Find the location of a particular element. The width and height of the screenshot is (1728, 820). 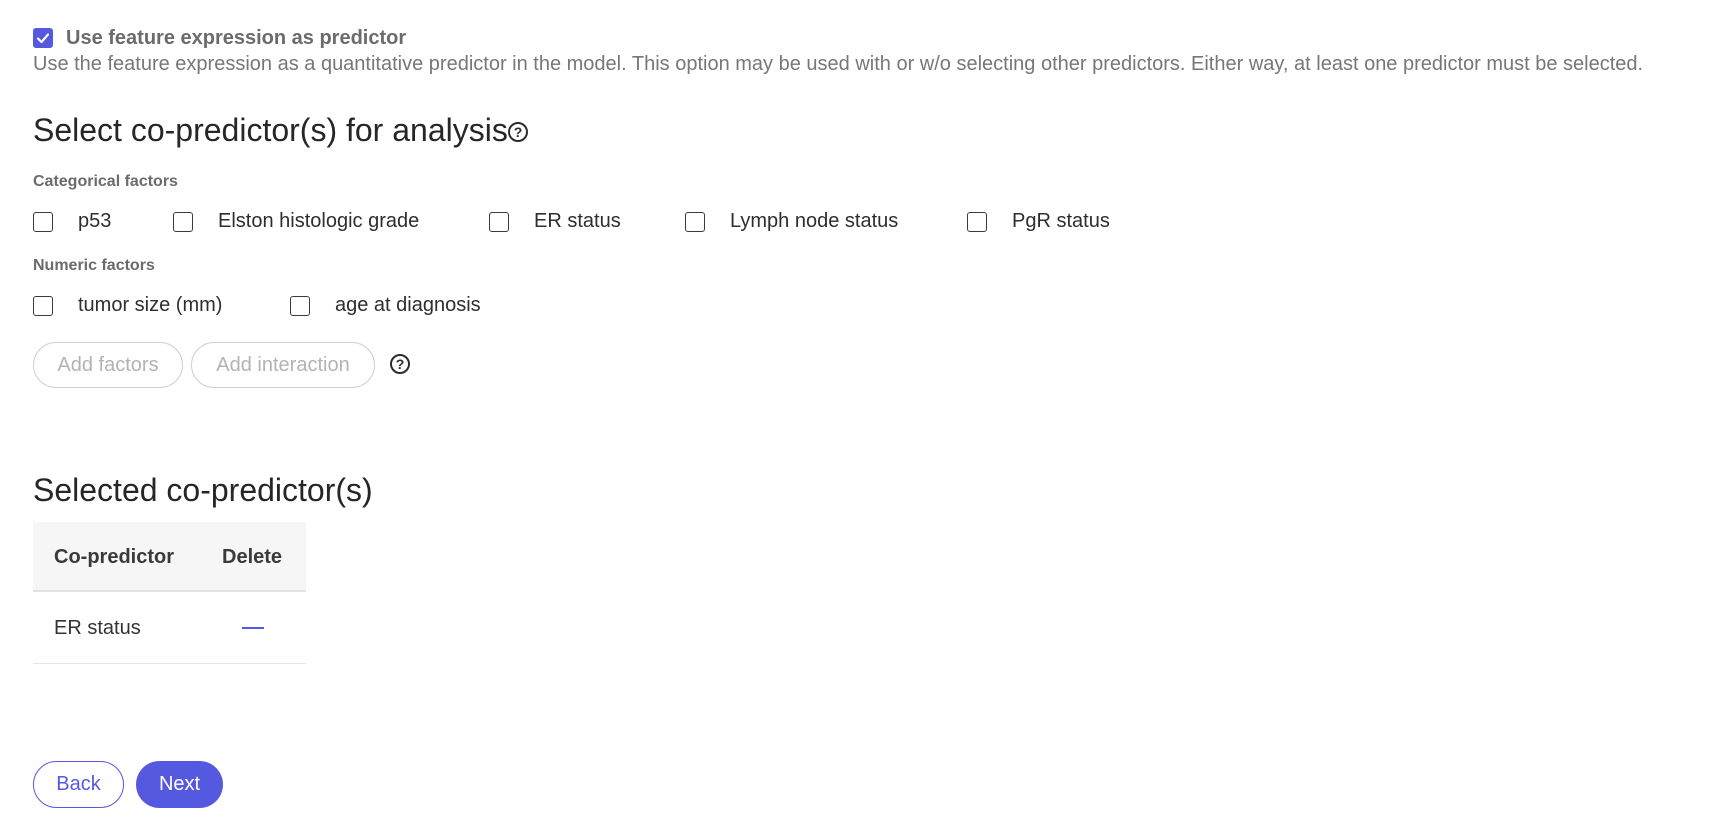

checkbox-lymph-node-status is located at coordinates (695, 222).